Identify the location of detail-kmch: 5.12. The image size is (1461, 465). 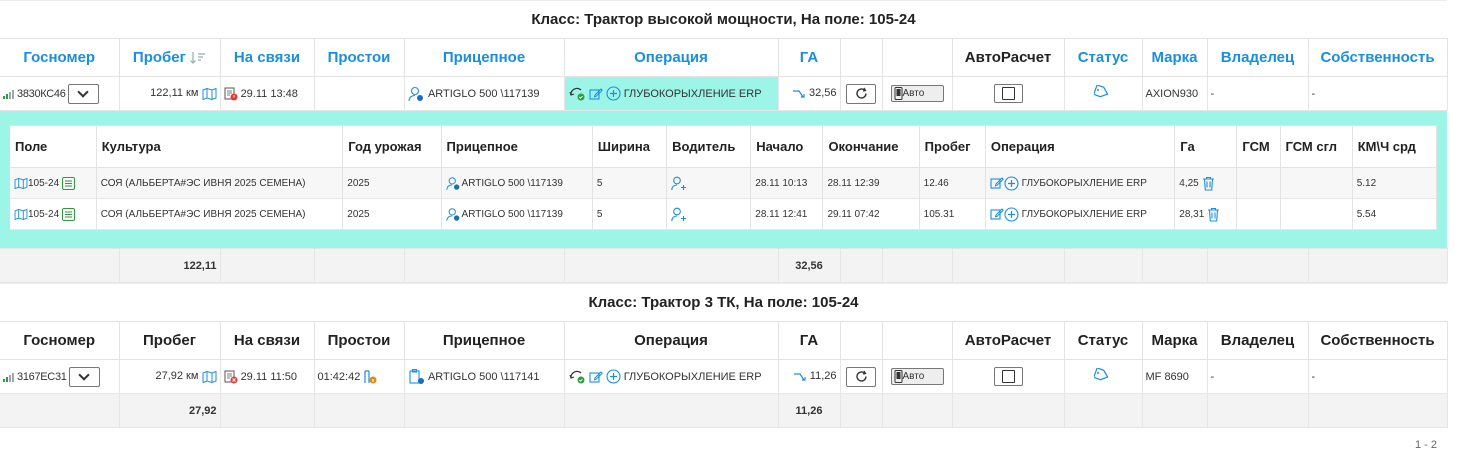
(1395, 183).